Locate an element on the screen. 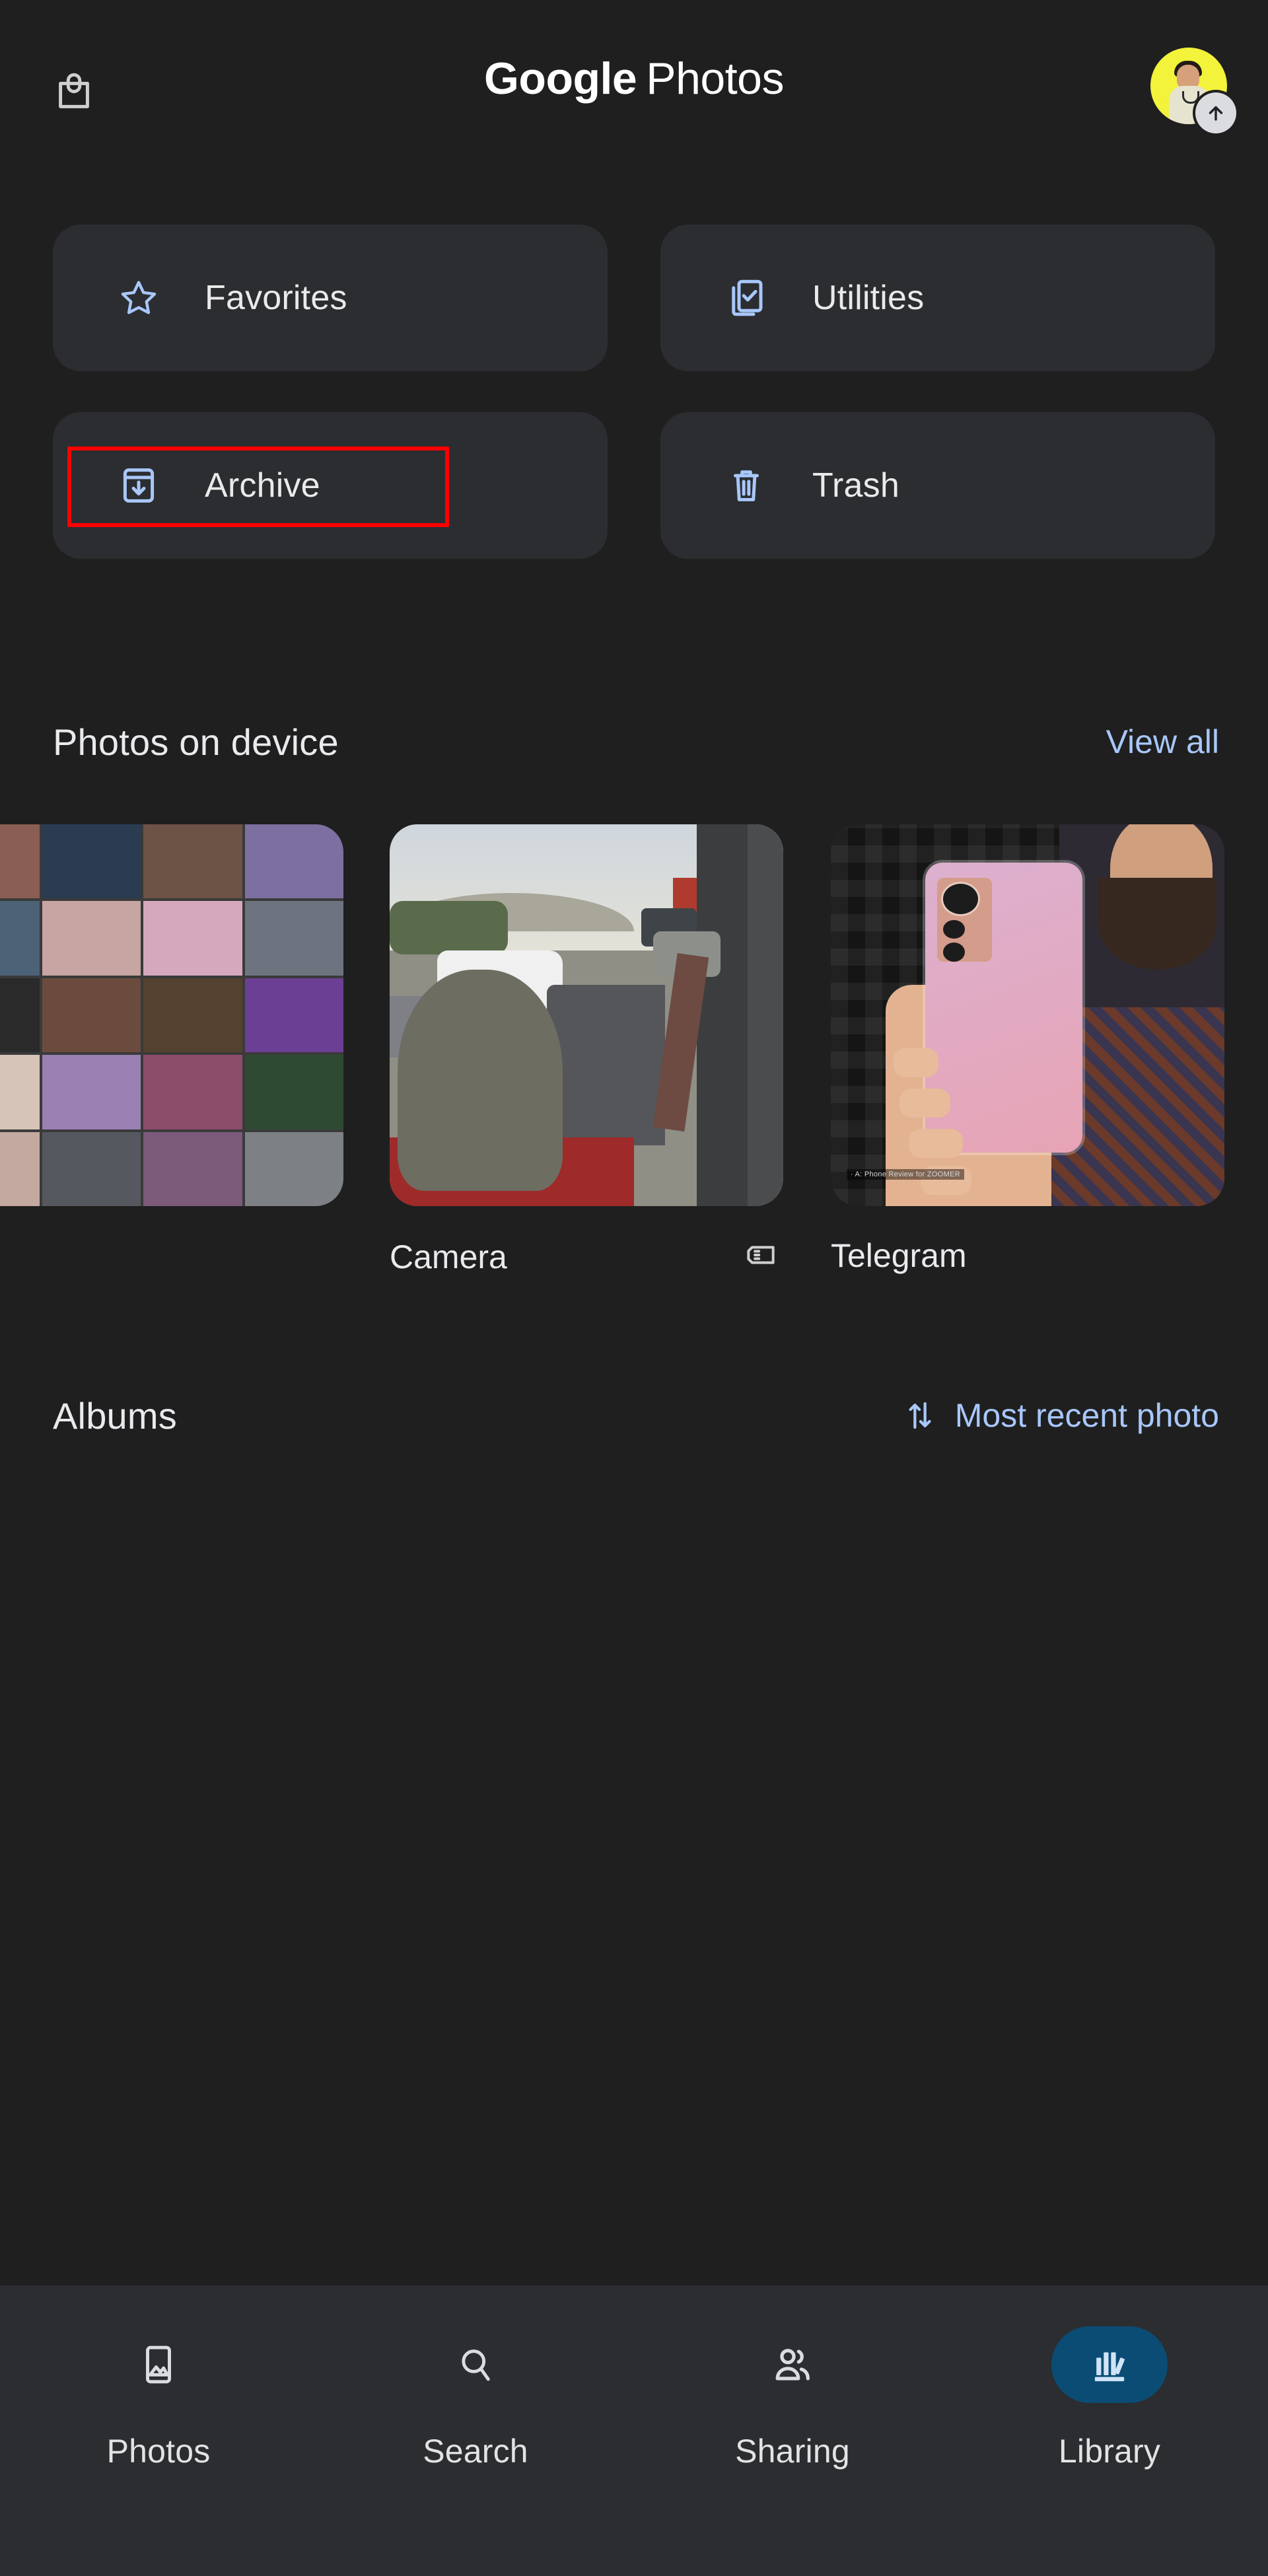 The width and height of the screenshot is (1268, 2576). app-title-brand: Google is located at coordinates (560, 79).